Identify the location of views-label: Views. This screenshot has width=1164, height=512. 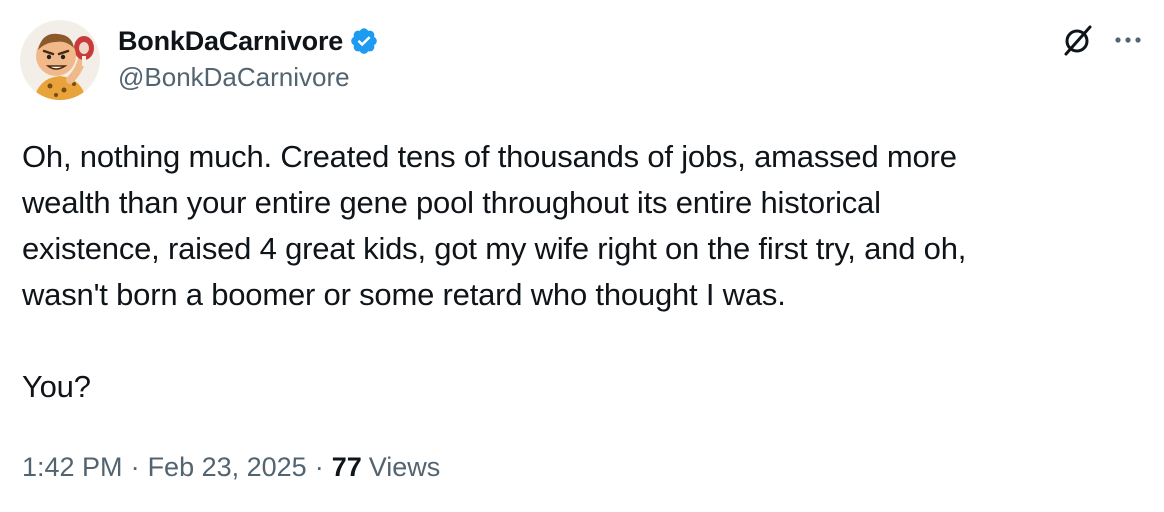
(405, 467).